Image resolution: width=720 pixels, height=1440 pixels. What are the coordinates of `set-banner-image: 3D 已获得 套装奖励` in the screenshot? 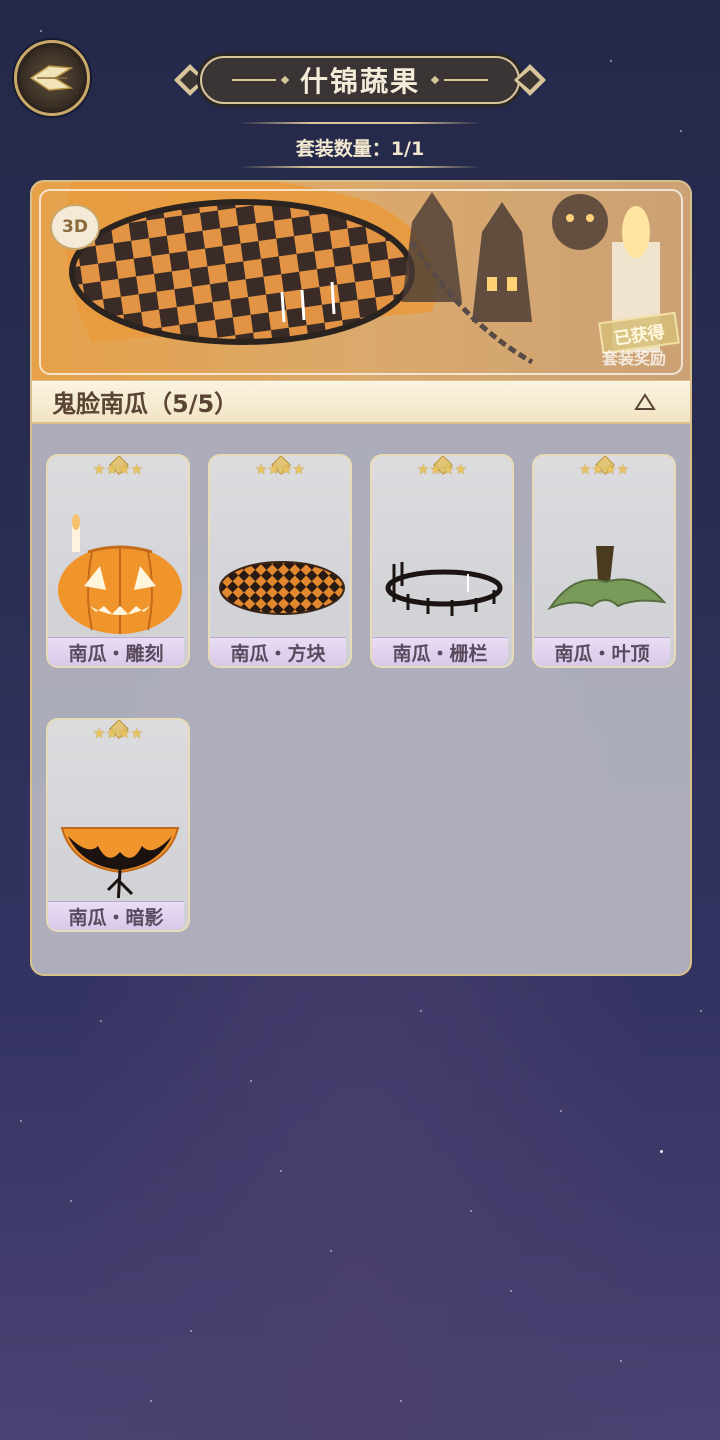 It's located at (361, 282).